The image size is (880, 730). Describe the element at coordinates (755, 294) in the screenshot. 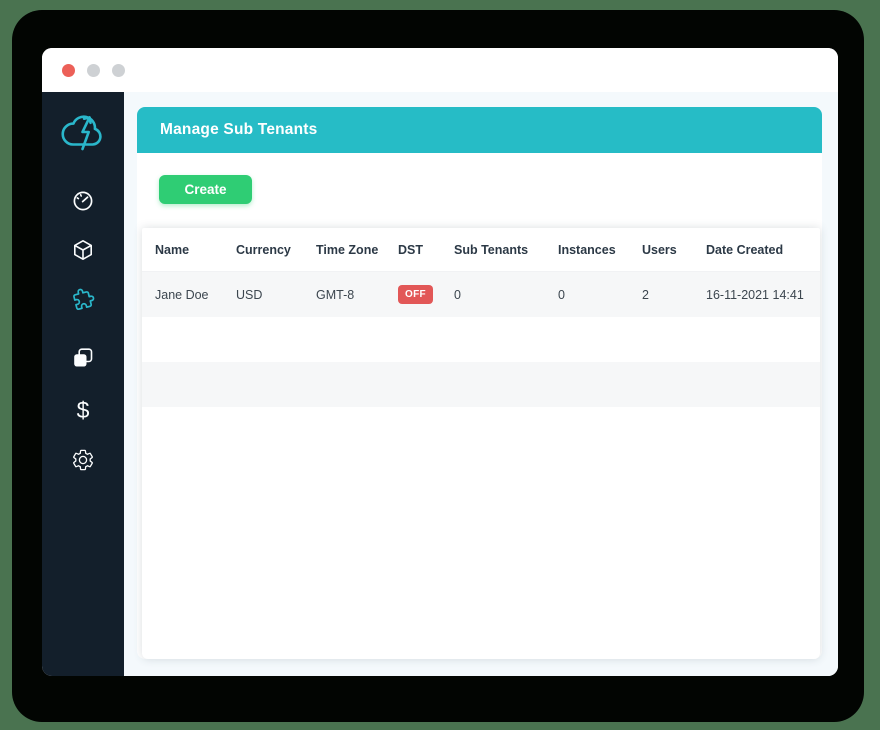

I see `cell-date-created: 16-11-2021 14:41` at that location.